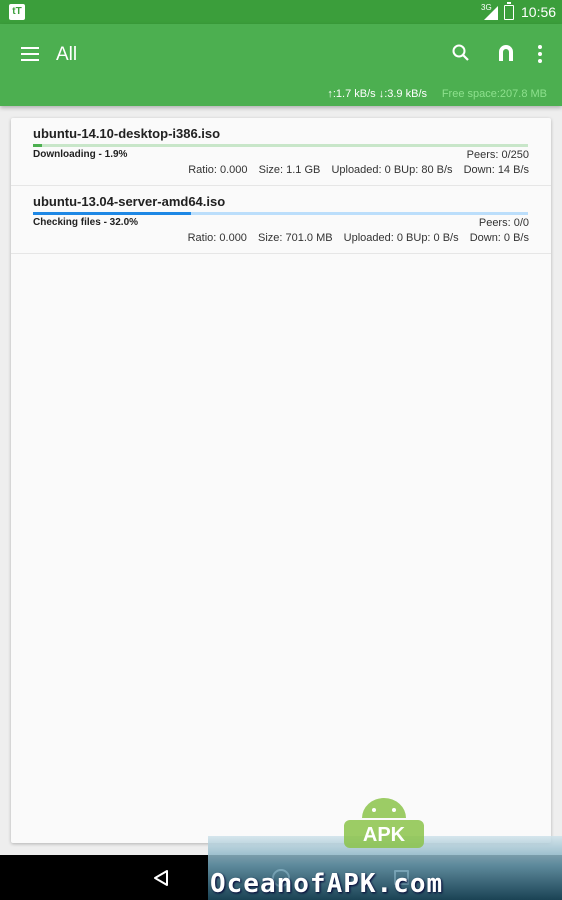 The width and height of the screenshot is (562, 900). Describe the element at coordinates (461, 53) in the screenshot. I see `search-icon` at that location.